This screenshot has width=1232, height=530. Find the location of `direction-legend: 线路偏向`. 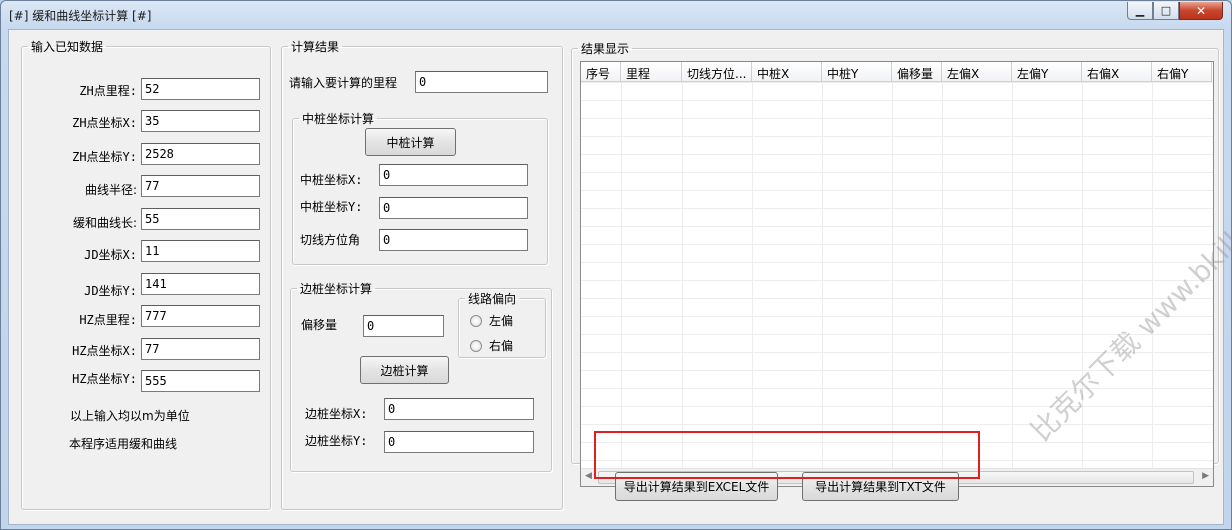

direction-legend: 线路偏向 is located at coordinates (492, 299).